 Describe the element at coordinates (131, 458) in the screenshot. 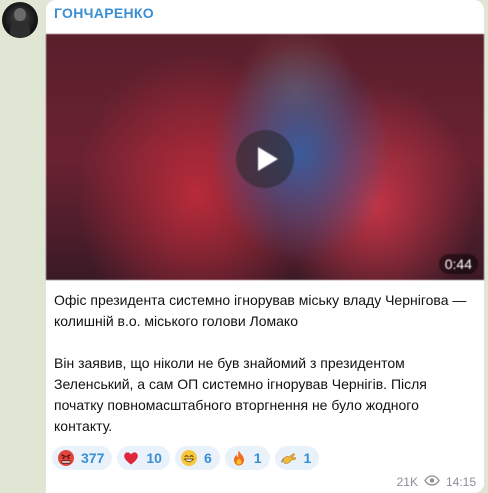

I see `heart-icon` at that location.